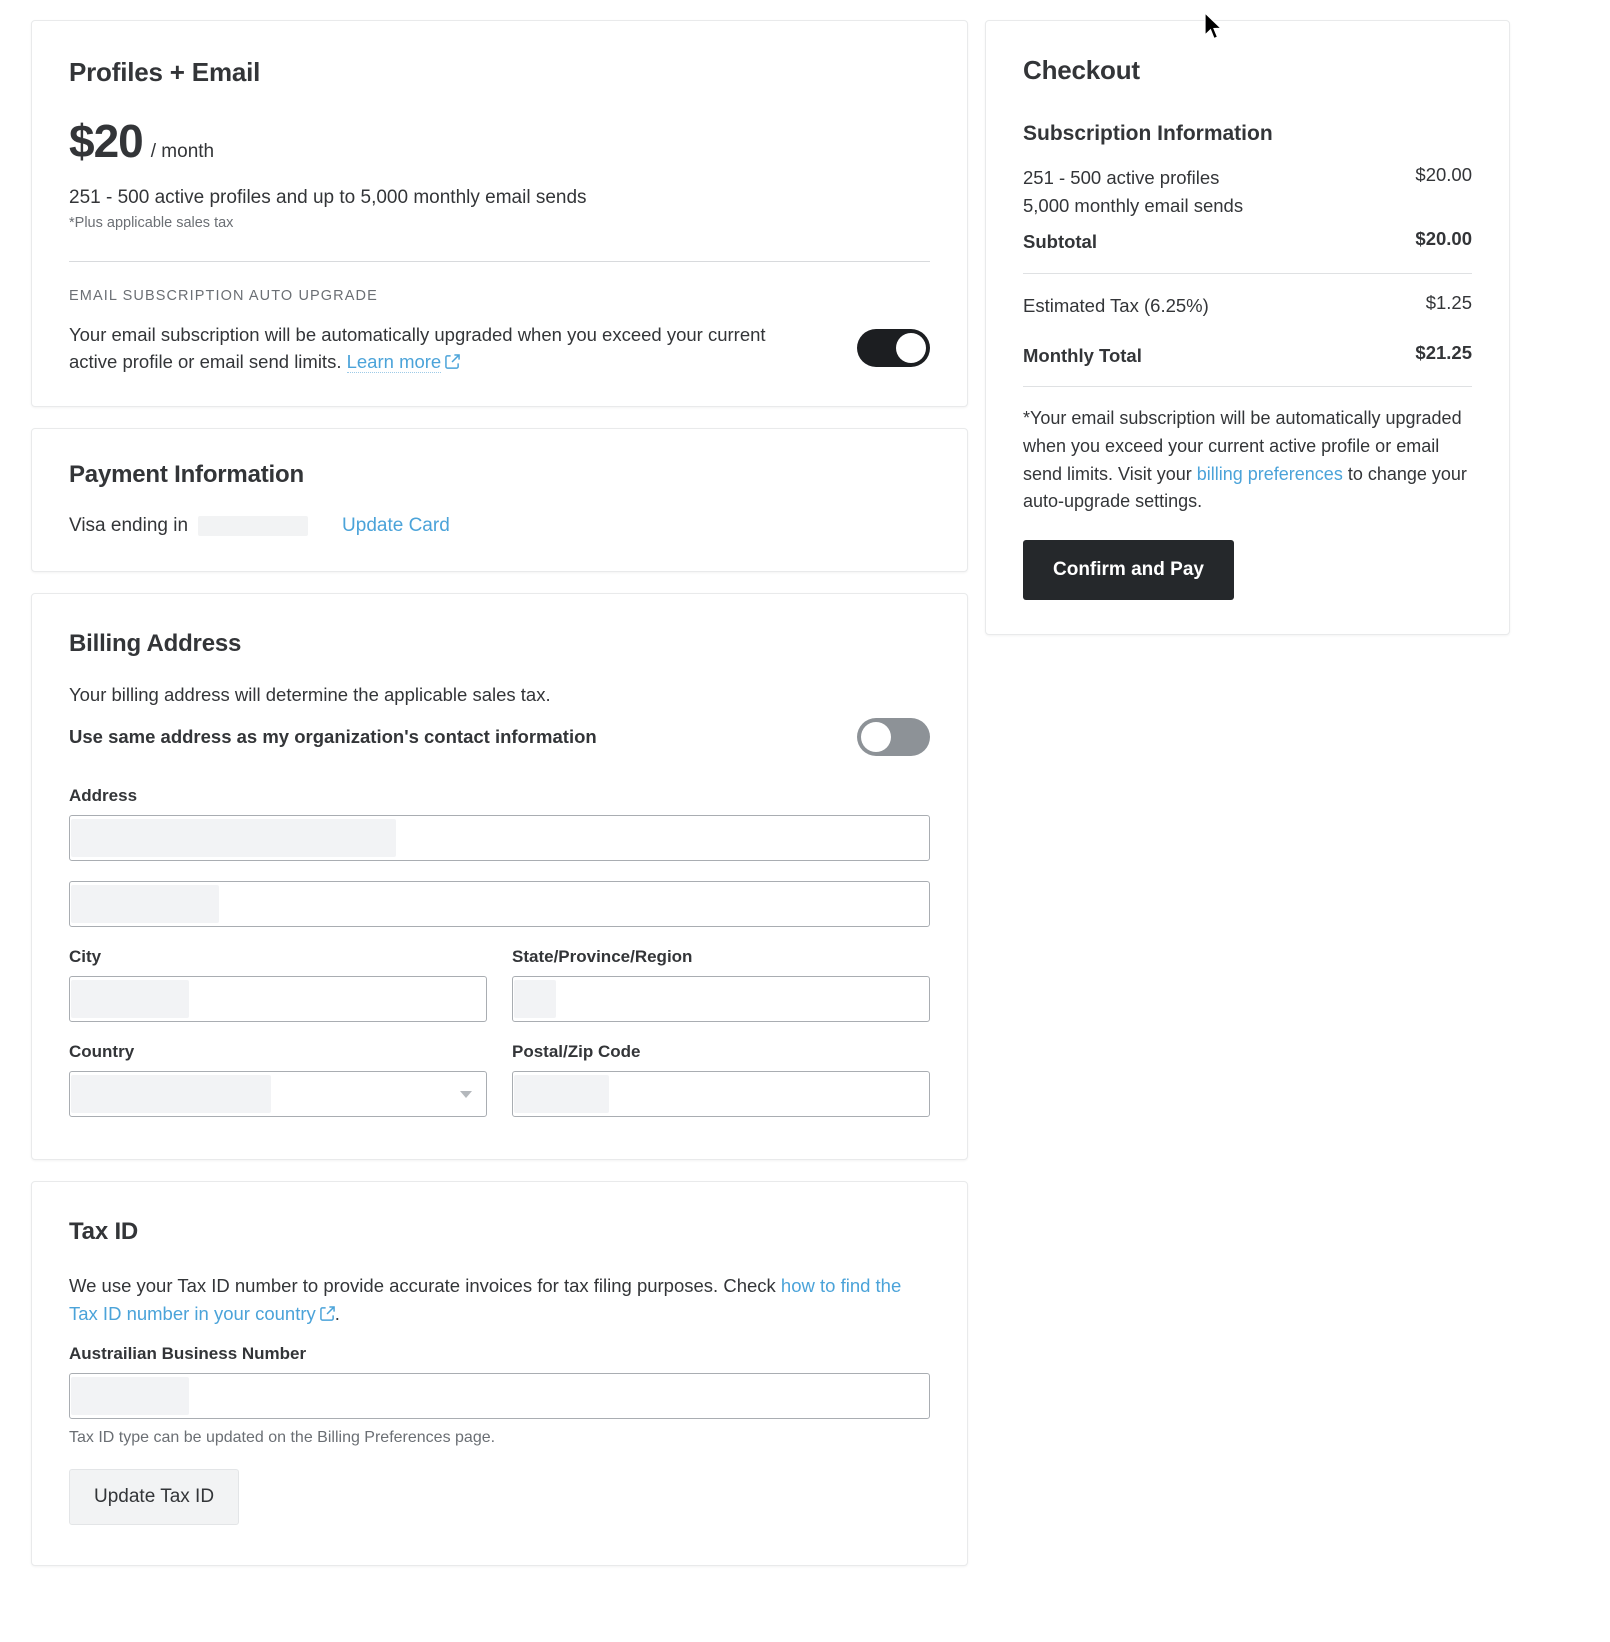 The height and width of the screenshot is (1642, 1610). What do you see at coordinates (106, 141) in the screenshot?
I see `price-amount: $20` at bounding box center [106, 141].